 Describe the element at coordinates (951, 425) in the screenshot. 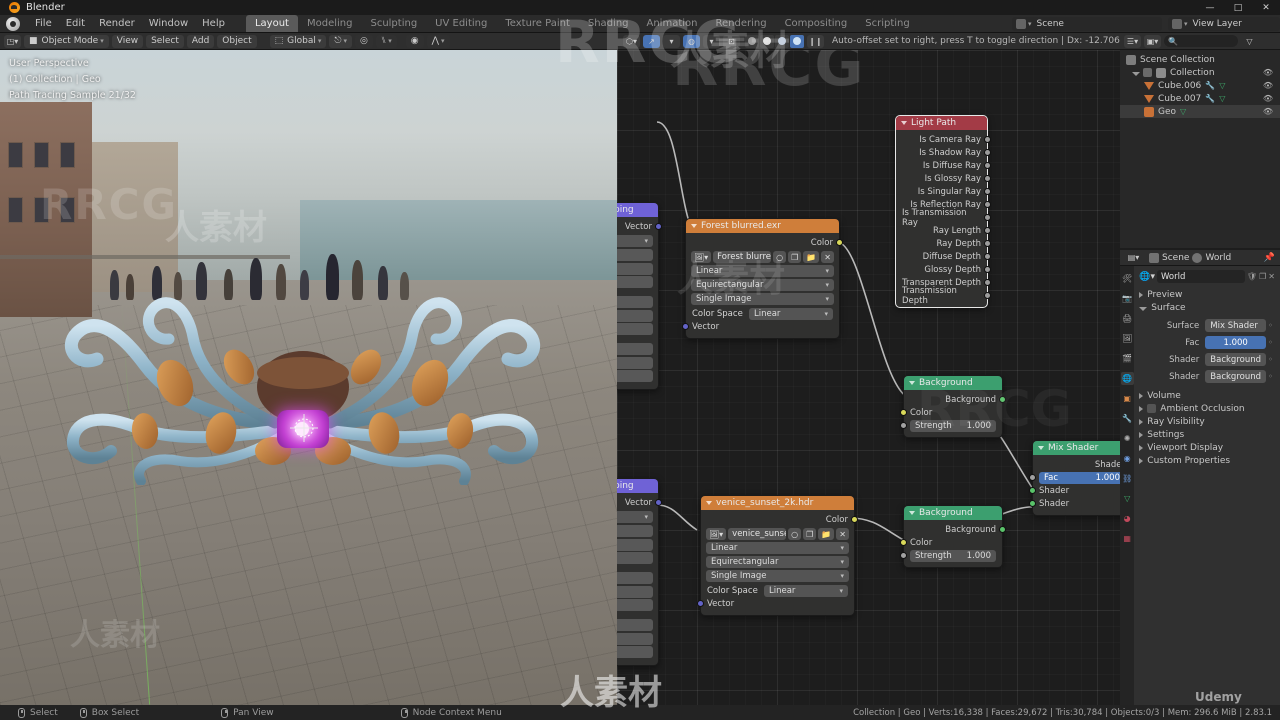

I see `background-top-strength-row: Strength 1.000` at that location.